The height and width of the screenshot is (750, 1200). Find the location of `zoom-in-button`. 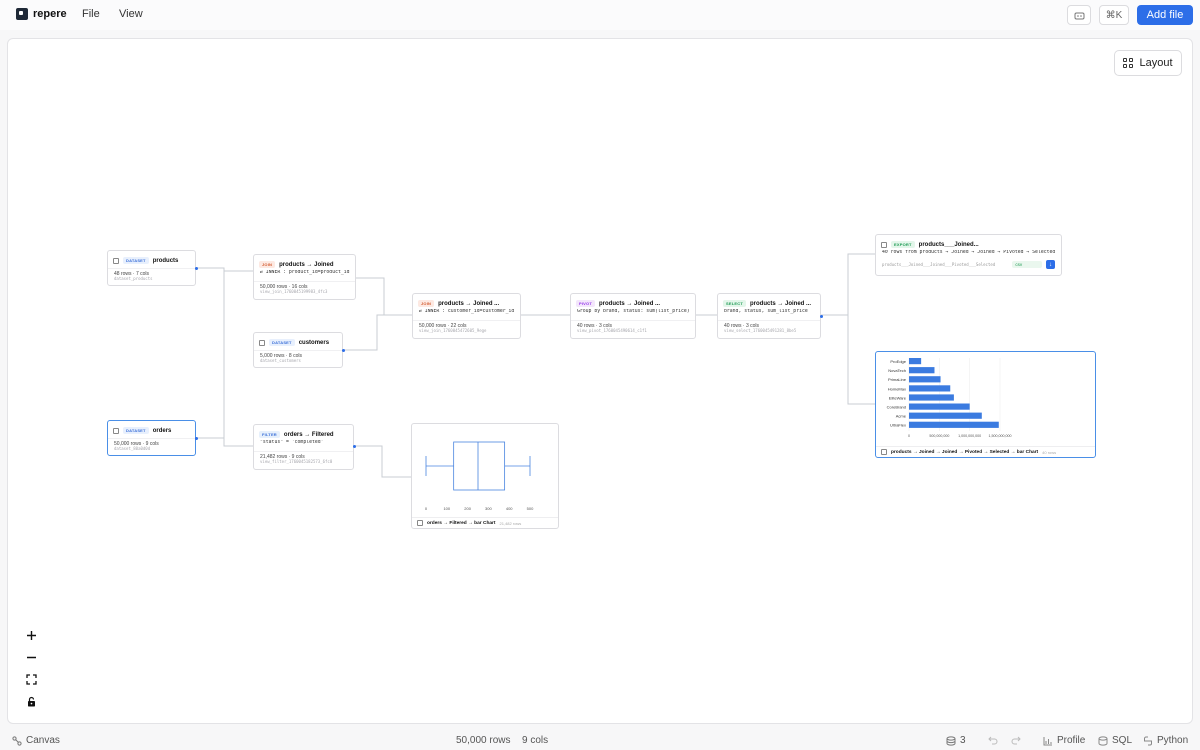

zoom-in-button is located at coordinates (31, 635).